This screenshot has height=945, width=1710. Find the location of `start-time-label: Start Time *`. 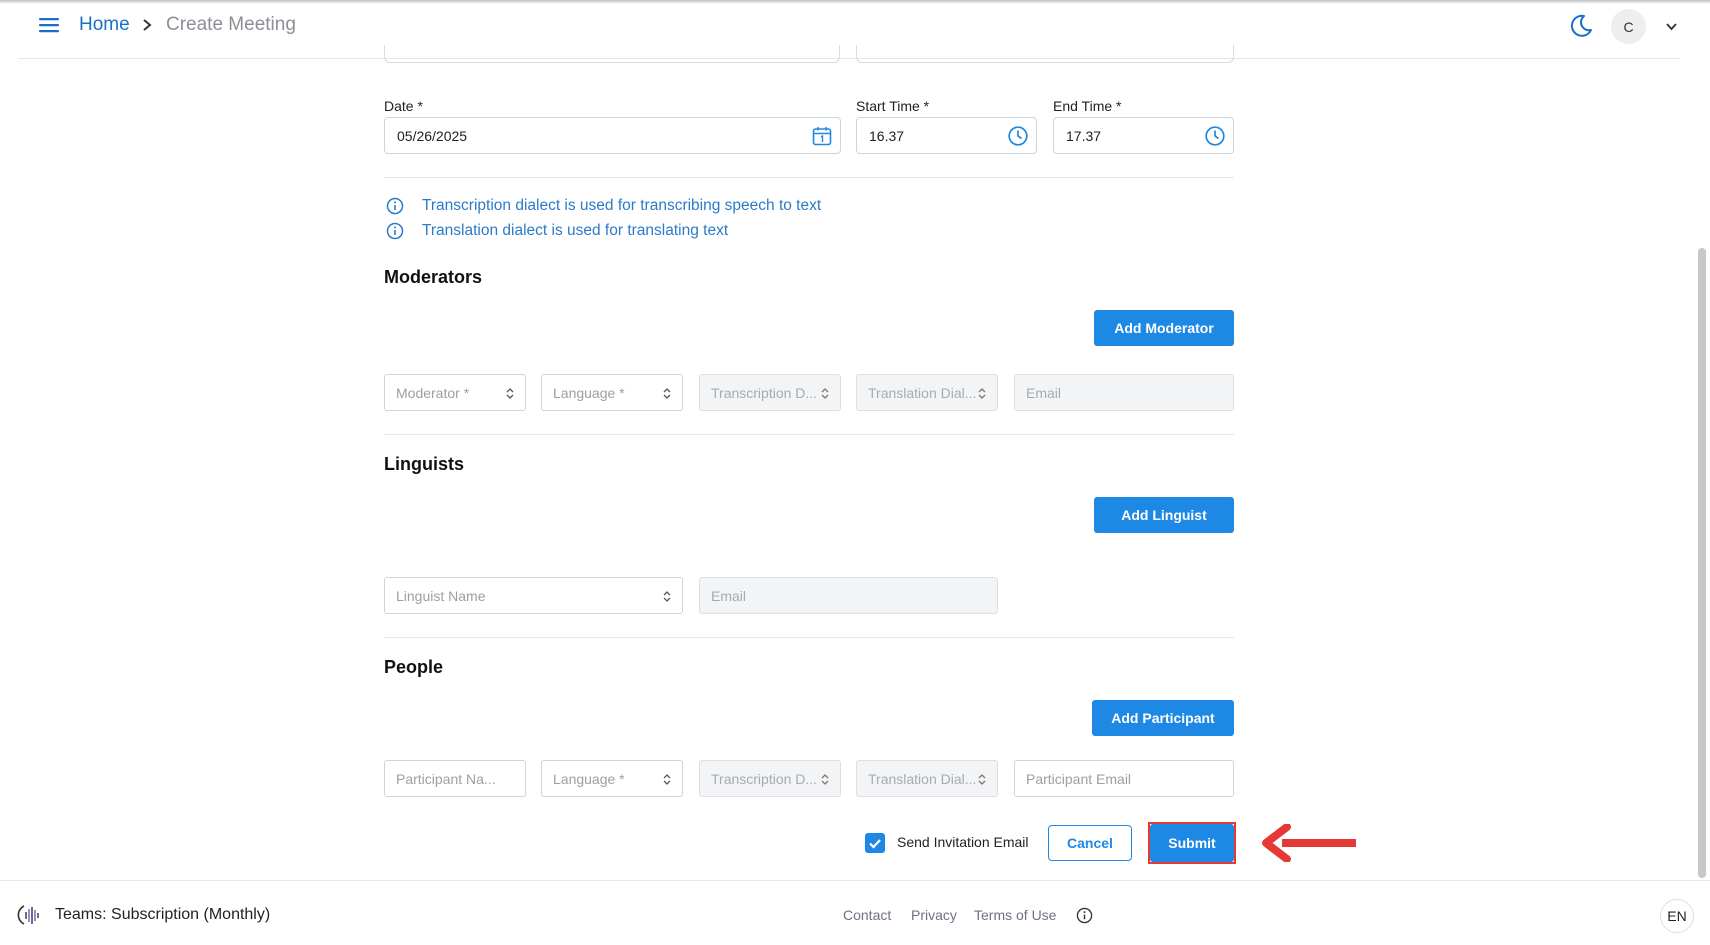

start-time-label: Start Time * is located at coordinates (893, 106).